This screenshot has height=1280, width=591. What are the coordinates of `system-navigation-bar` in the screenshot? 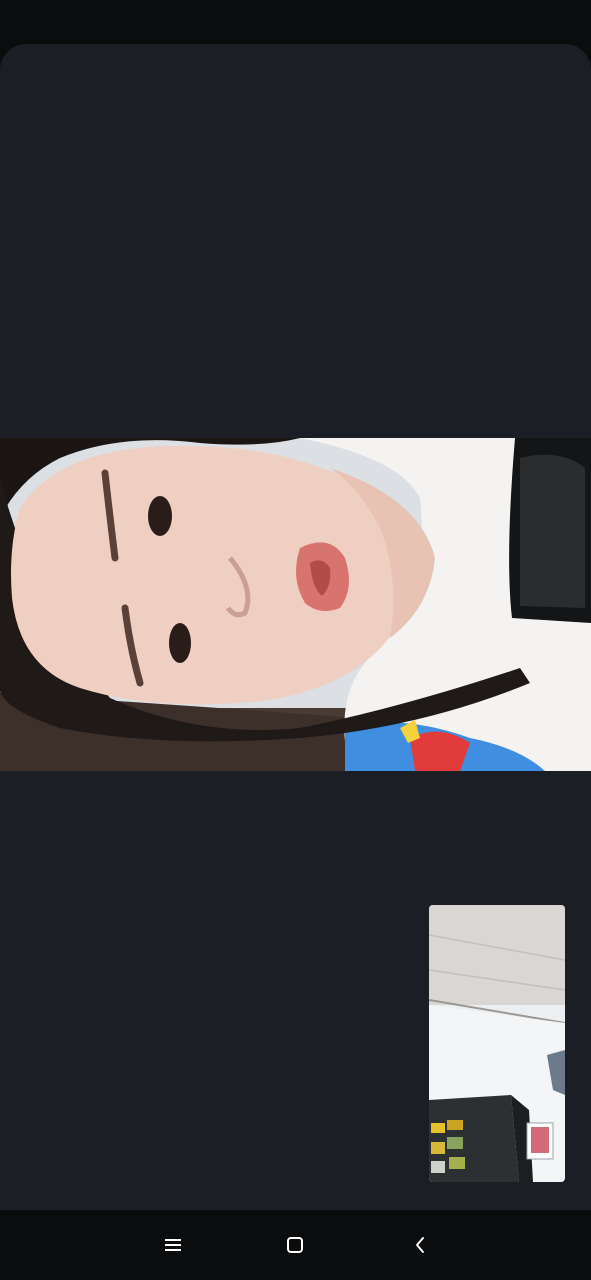 It's located at (295, 1245).